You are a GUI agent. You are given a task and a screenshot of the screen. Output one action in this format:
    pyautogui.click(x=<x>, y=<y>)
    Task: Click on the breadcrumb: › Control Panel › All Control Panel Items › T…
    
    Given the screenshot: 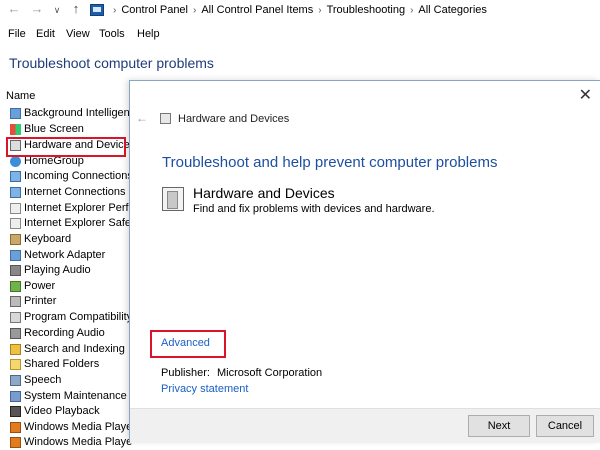 What is the action you would take?
    pyautogui.click(x=297, y=10)
    